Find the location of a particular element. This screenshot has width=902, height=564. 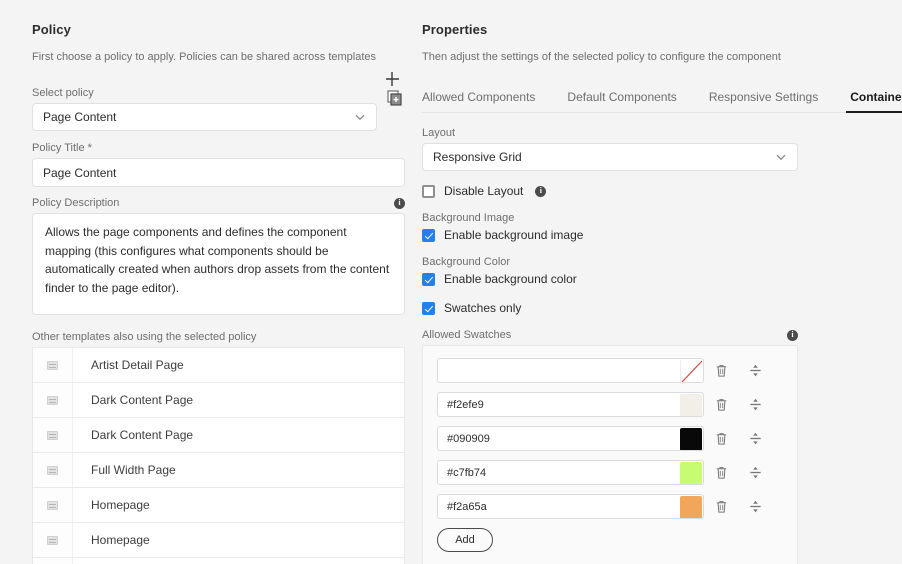

disable-layout-checkbox-row: Disable Layout i is located at coordinates (662, 191).